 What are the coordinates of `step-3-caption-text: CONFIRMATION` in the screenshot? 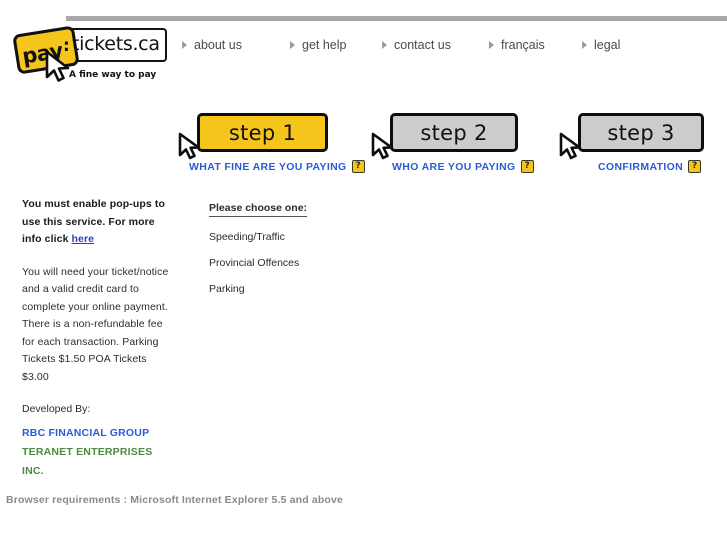 It's located at (640, 167).